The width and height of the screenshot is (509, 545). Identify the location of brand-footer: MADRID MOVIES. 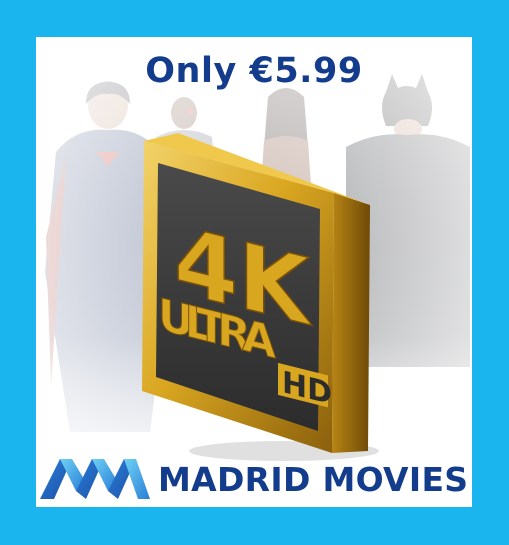
(254, 478).